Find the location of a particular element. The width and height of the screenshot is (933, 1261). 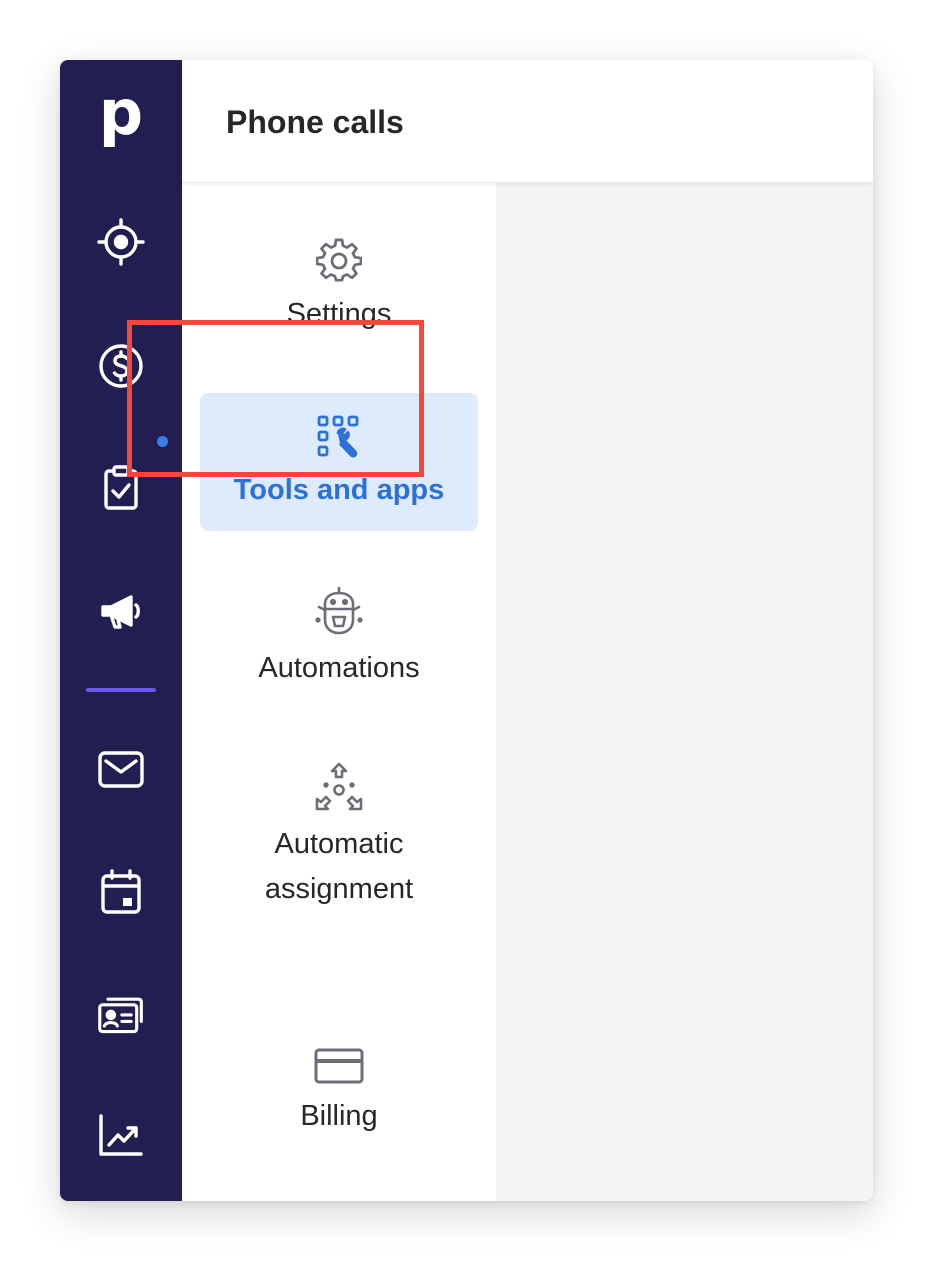

pipedrive-logo: p is located at coordinates (121, 113).